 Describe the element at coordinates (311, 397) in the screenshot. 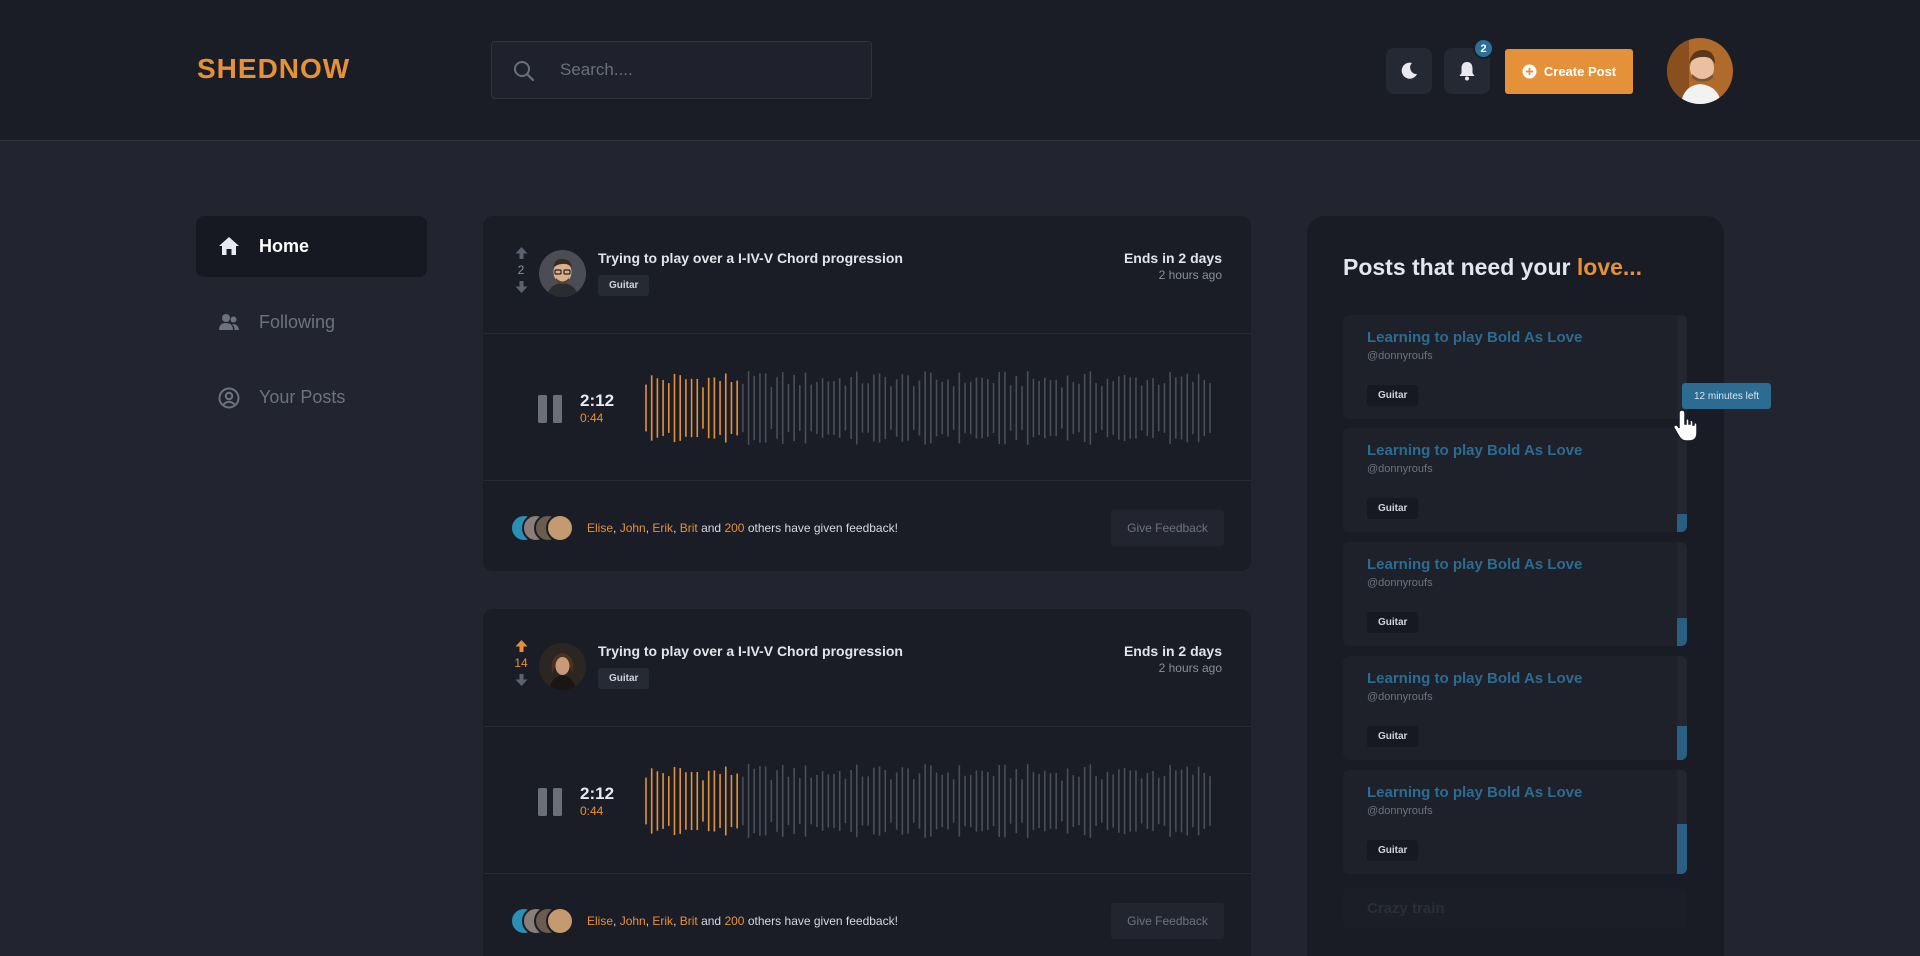

I see `sidebar-item-your-posts: Your Posts` at that location.